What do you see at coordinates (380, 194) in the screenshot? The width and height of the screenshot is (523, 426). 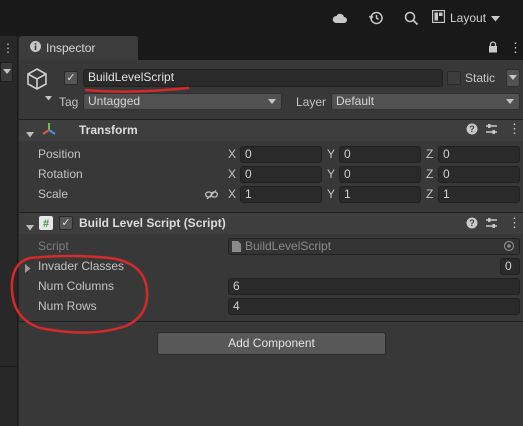 I see `scale-y-field: 1` at bounding box center [380, 194].